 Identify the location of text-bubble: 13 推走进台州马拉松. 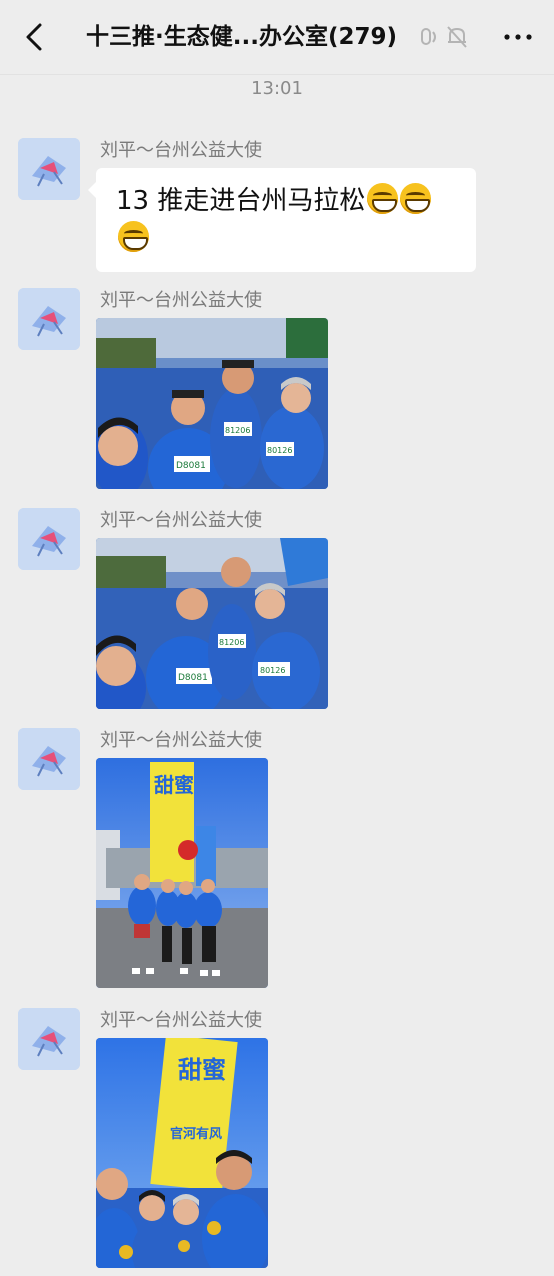
(282, 220).